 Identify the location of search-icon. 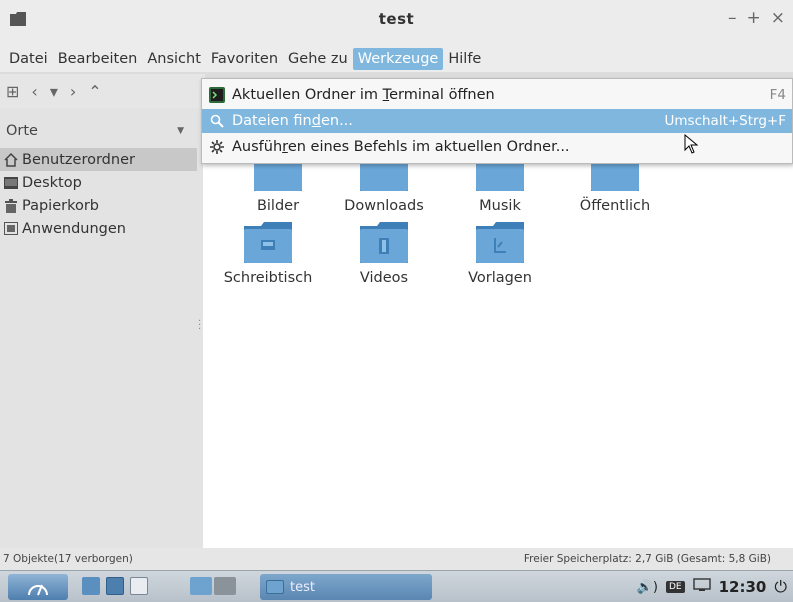
(217, 121).